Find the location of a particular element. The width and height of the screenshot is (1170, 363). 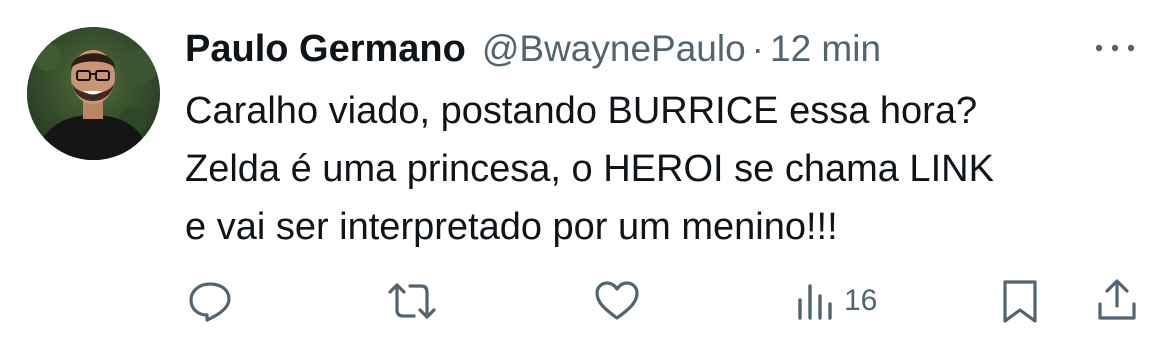

reply-icon is located at coordinates (210, 302).